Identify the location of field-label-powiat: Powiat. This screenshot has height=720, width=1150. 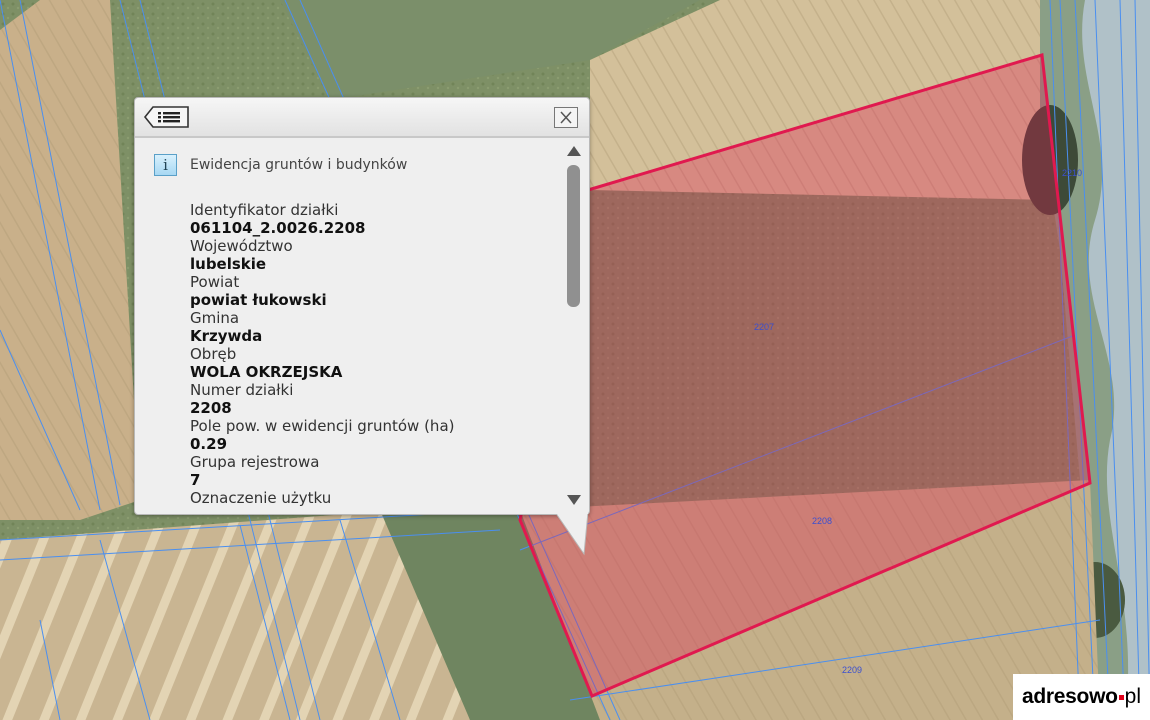
(215, 282).